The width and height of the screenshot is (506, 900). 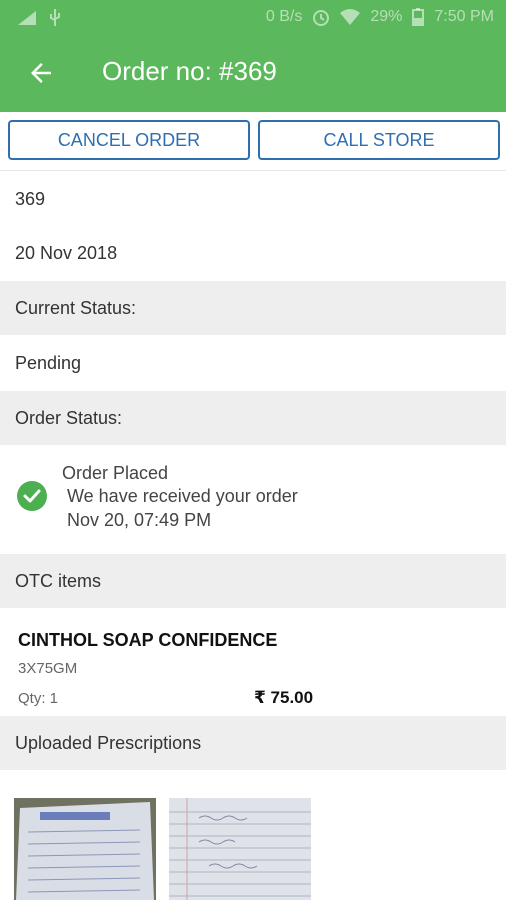 What do you see at coordinates (350, 17) in the screenshot?
I see `wifi-icon` at bounding box center [350, 17].